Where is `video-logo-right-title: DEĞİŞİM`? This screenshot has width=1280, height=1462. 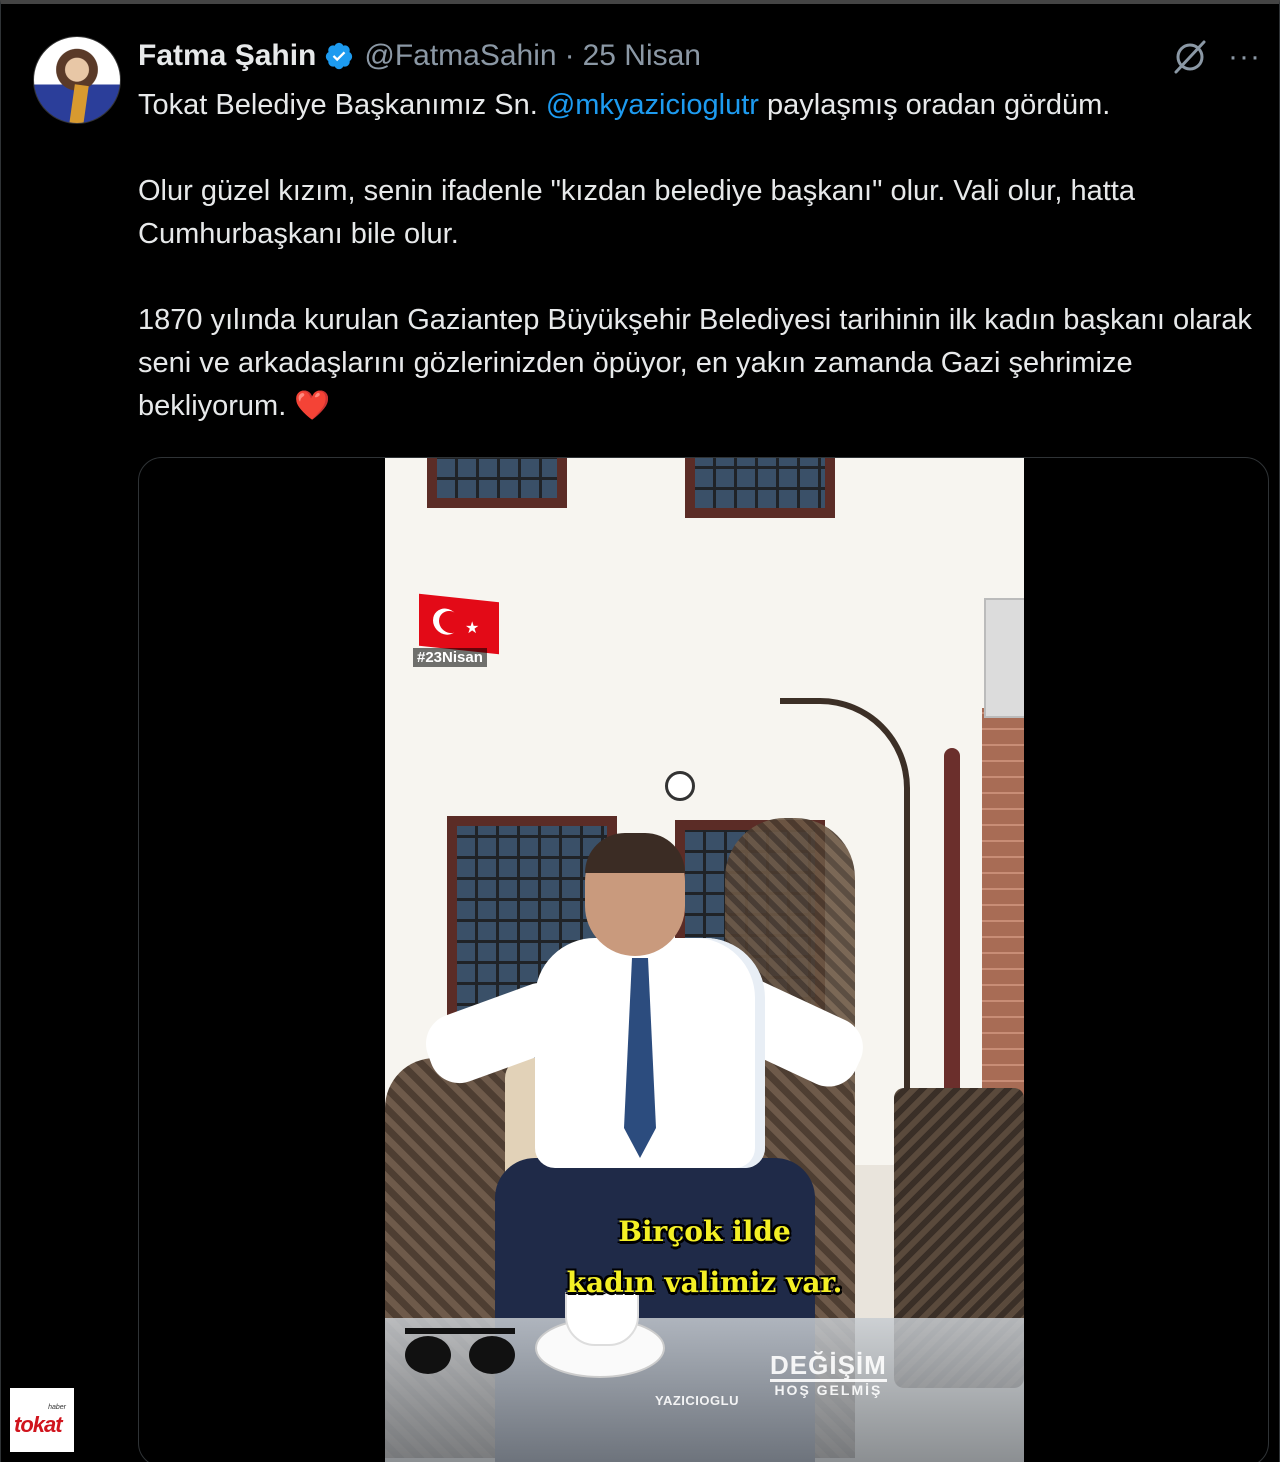
video-logo-right-title: DEĞİŞİM is located at coordinates (828, 1366).